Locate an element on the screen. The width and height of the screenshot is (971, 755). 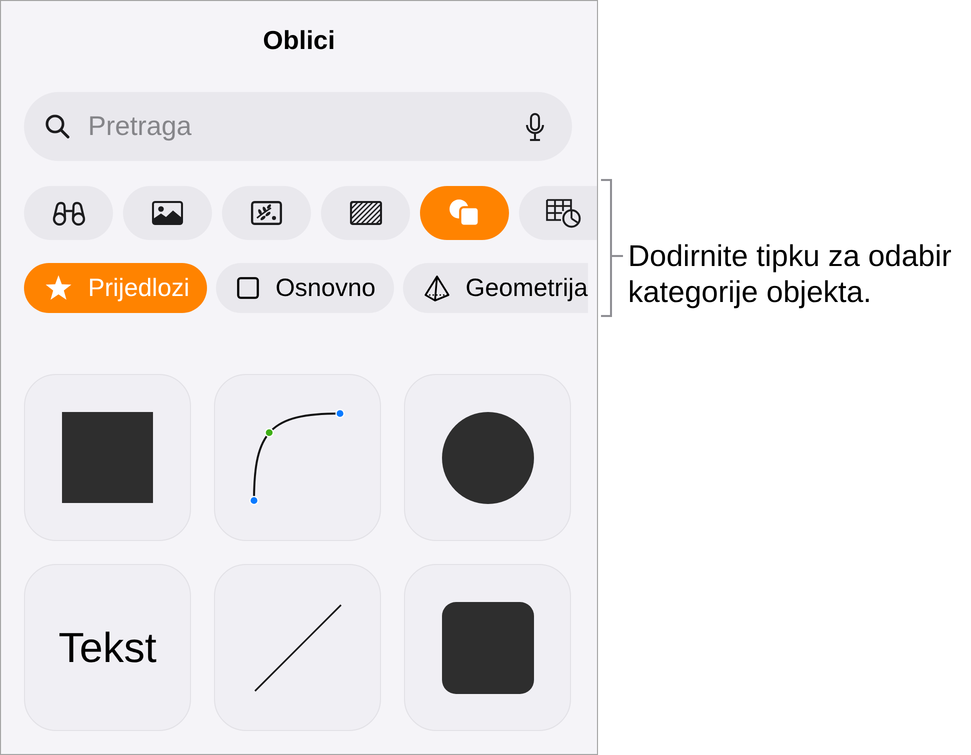
pyramid-icon is located at coordinates (437, 288).